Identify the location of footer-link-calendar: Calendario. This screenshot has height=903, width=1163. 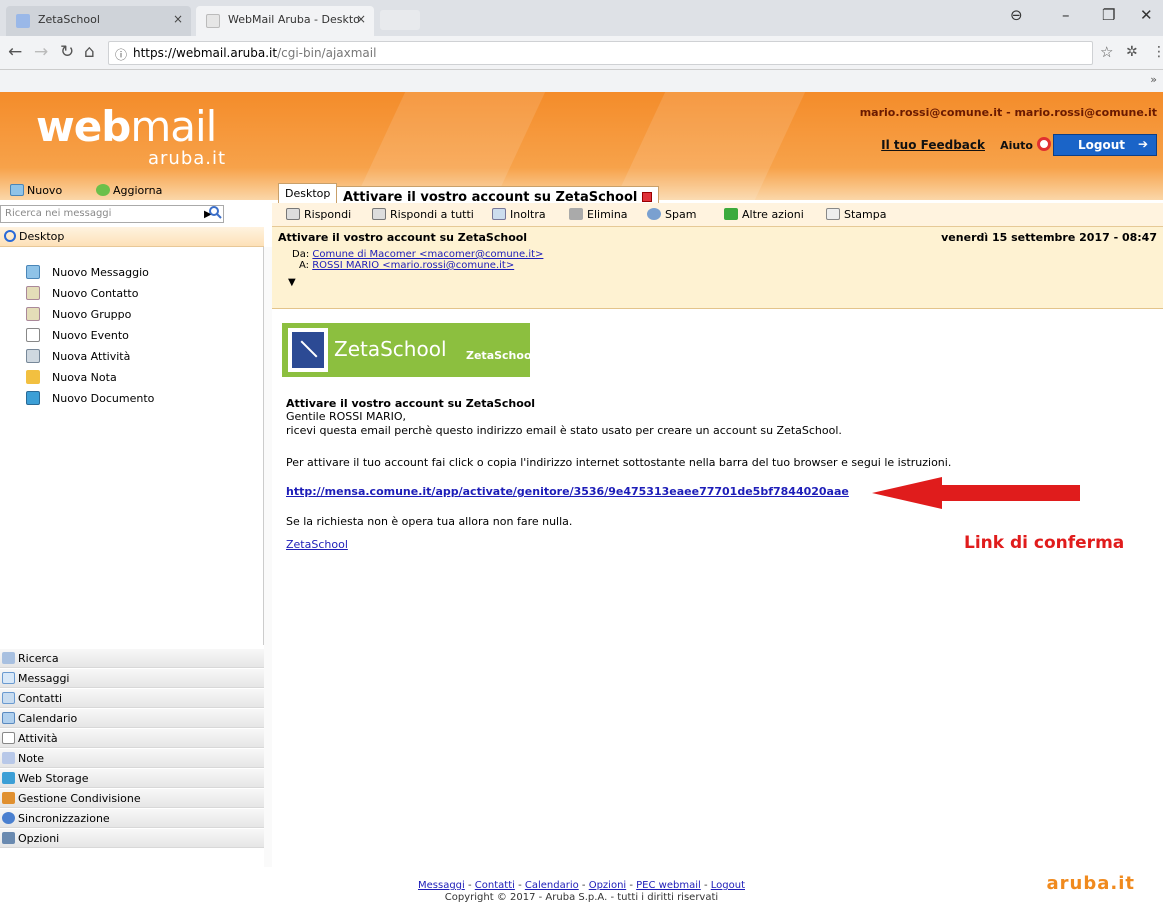
(552, 885).